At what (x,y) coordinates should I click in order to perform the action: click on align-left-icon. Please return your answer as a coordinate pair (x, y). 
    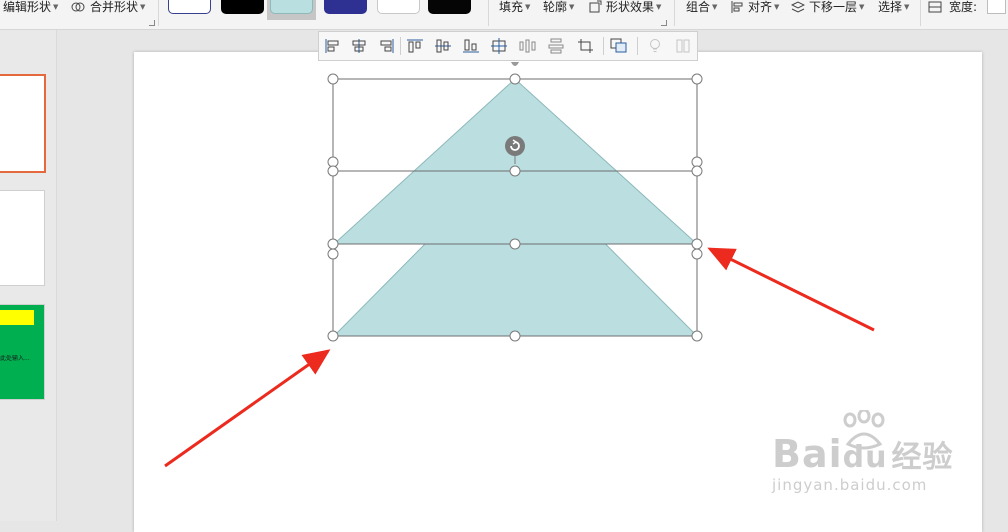
    Looking at the image, I should click on (333, 46).